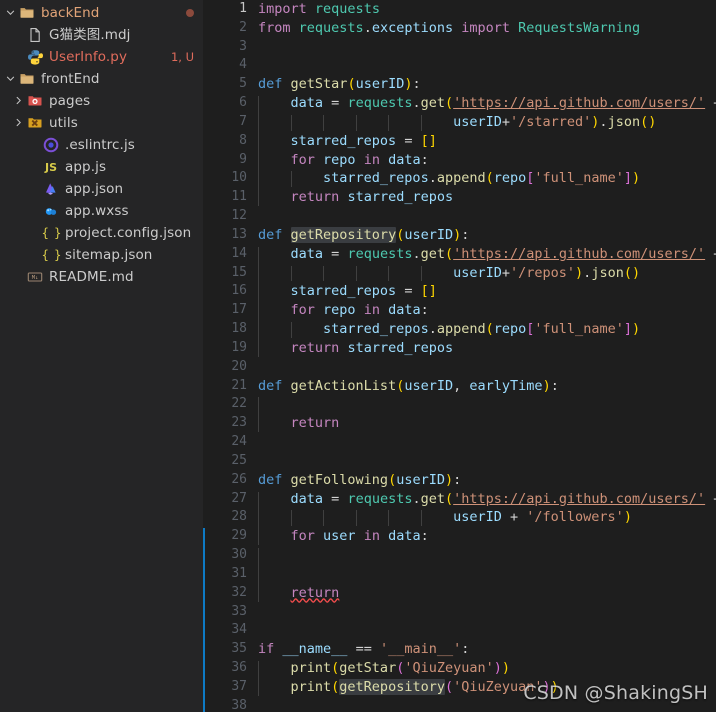 The image size is (716, 712). What do you see at coordinates (457, 122) in the screenshot?
I see `line-content: userID+'/starred').json()` at bounding box center [457, 122].